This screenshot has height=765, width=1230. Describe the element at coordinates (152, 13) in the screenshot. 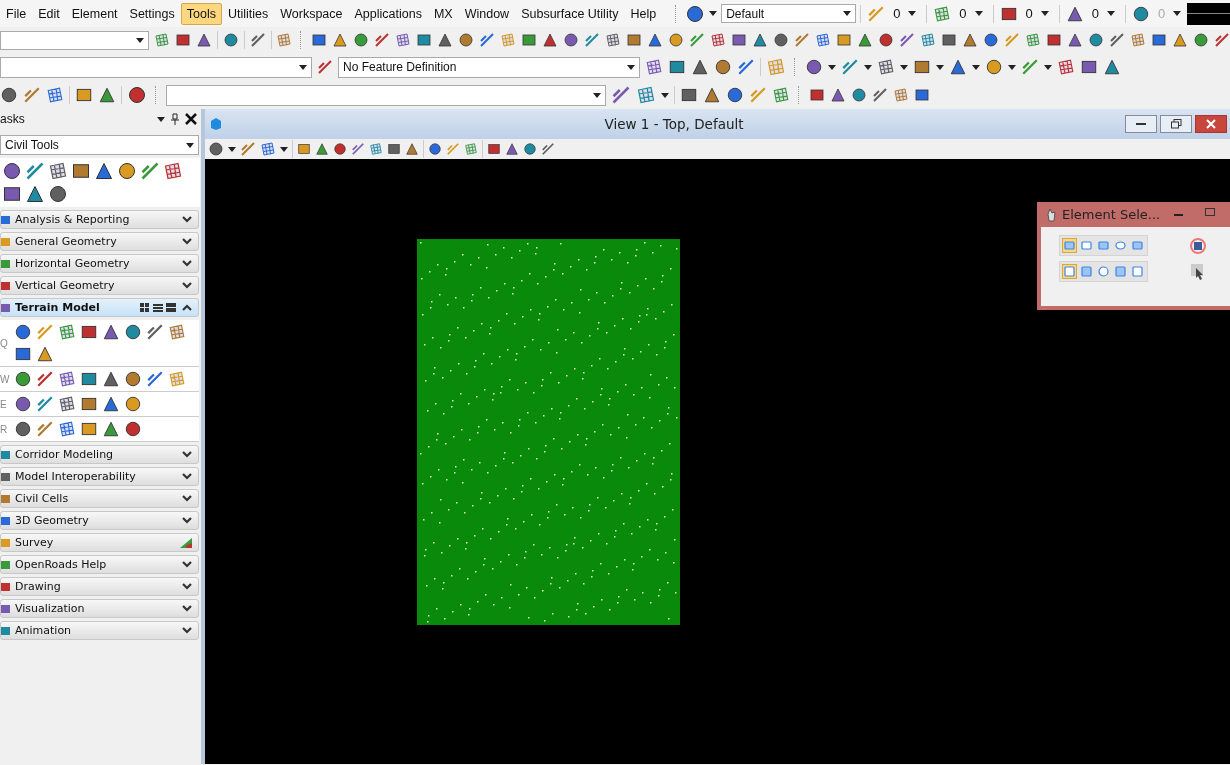

I see `menu-item: Settings` at that location.